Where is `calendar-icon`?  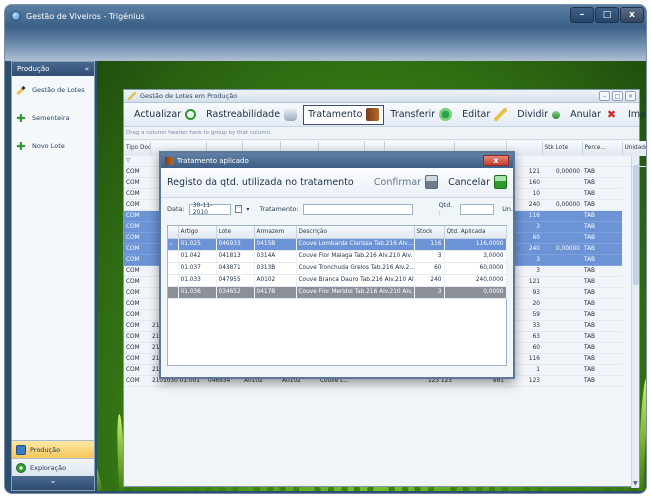 calendar-icon is located at coordinates (238, 209).